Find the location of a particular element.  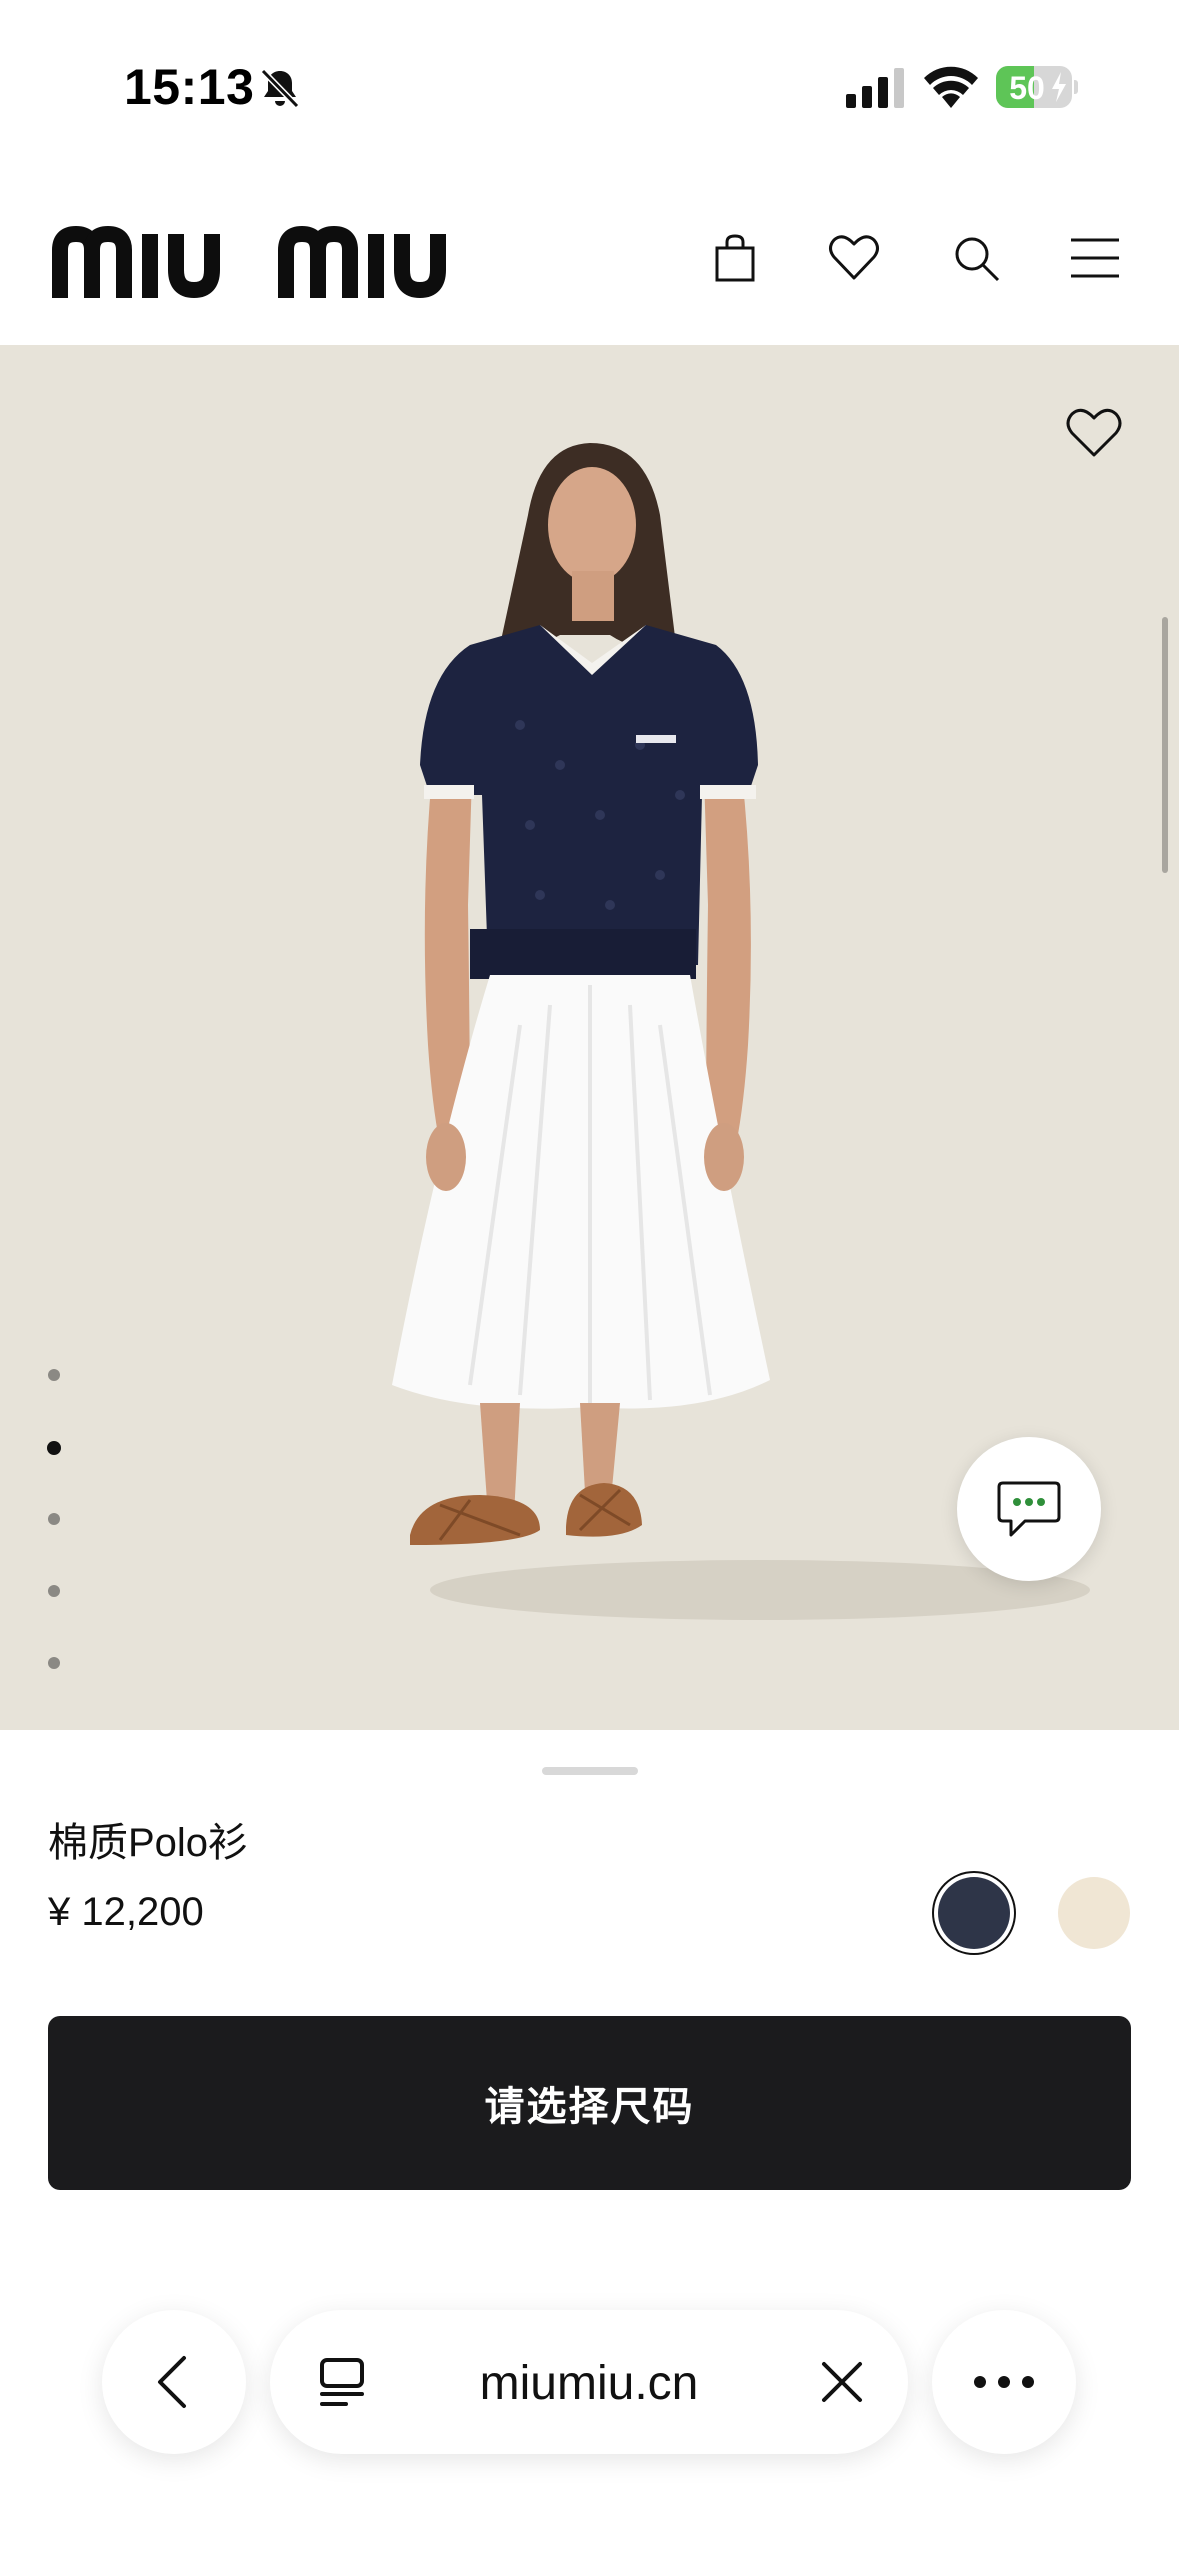

url-text: miumiu.cn is located at coordinates (589, 2383).